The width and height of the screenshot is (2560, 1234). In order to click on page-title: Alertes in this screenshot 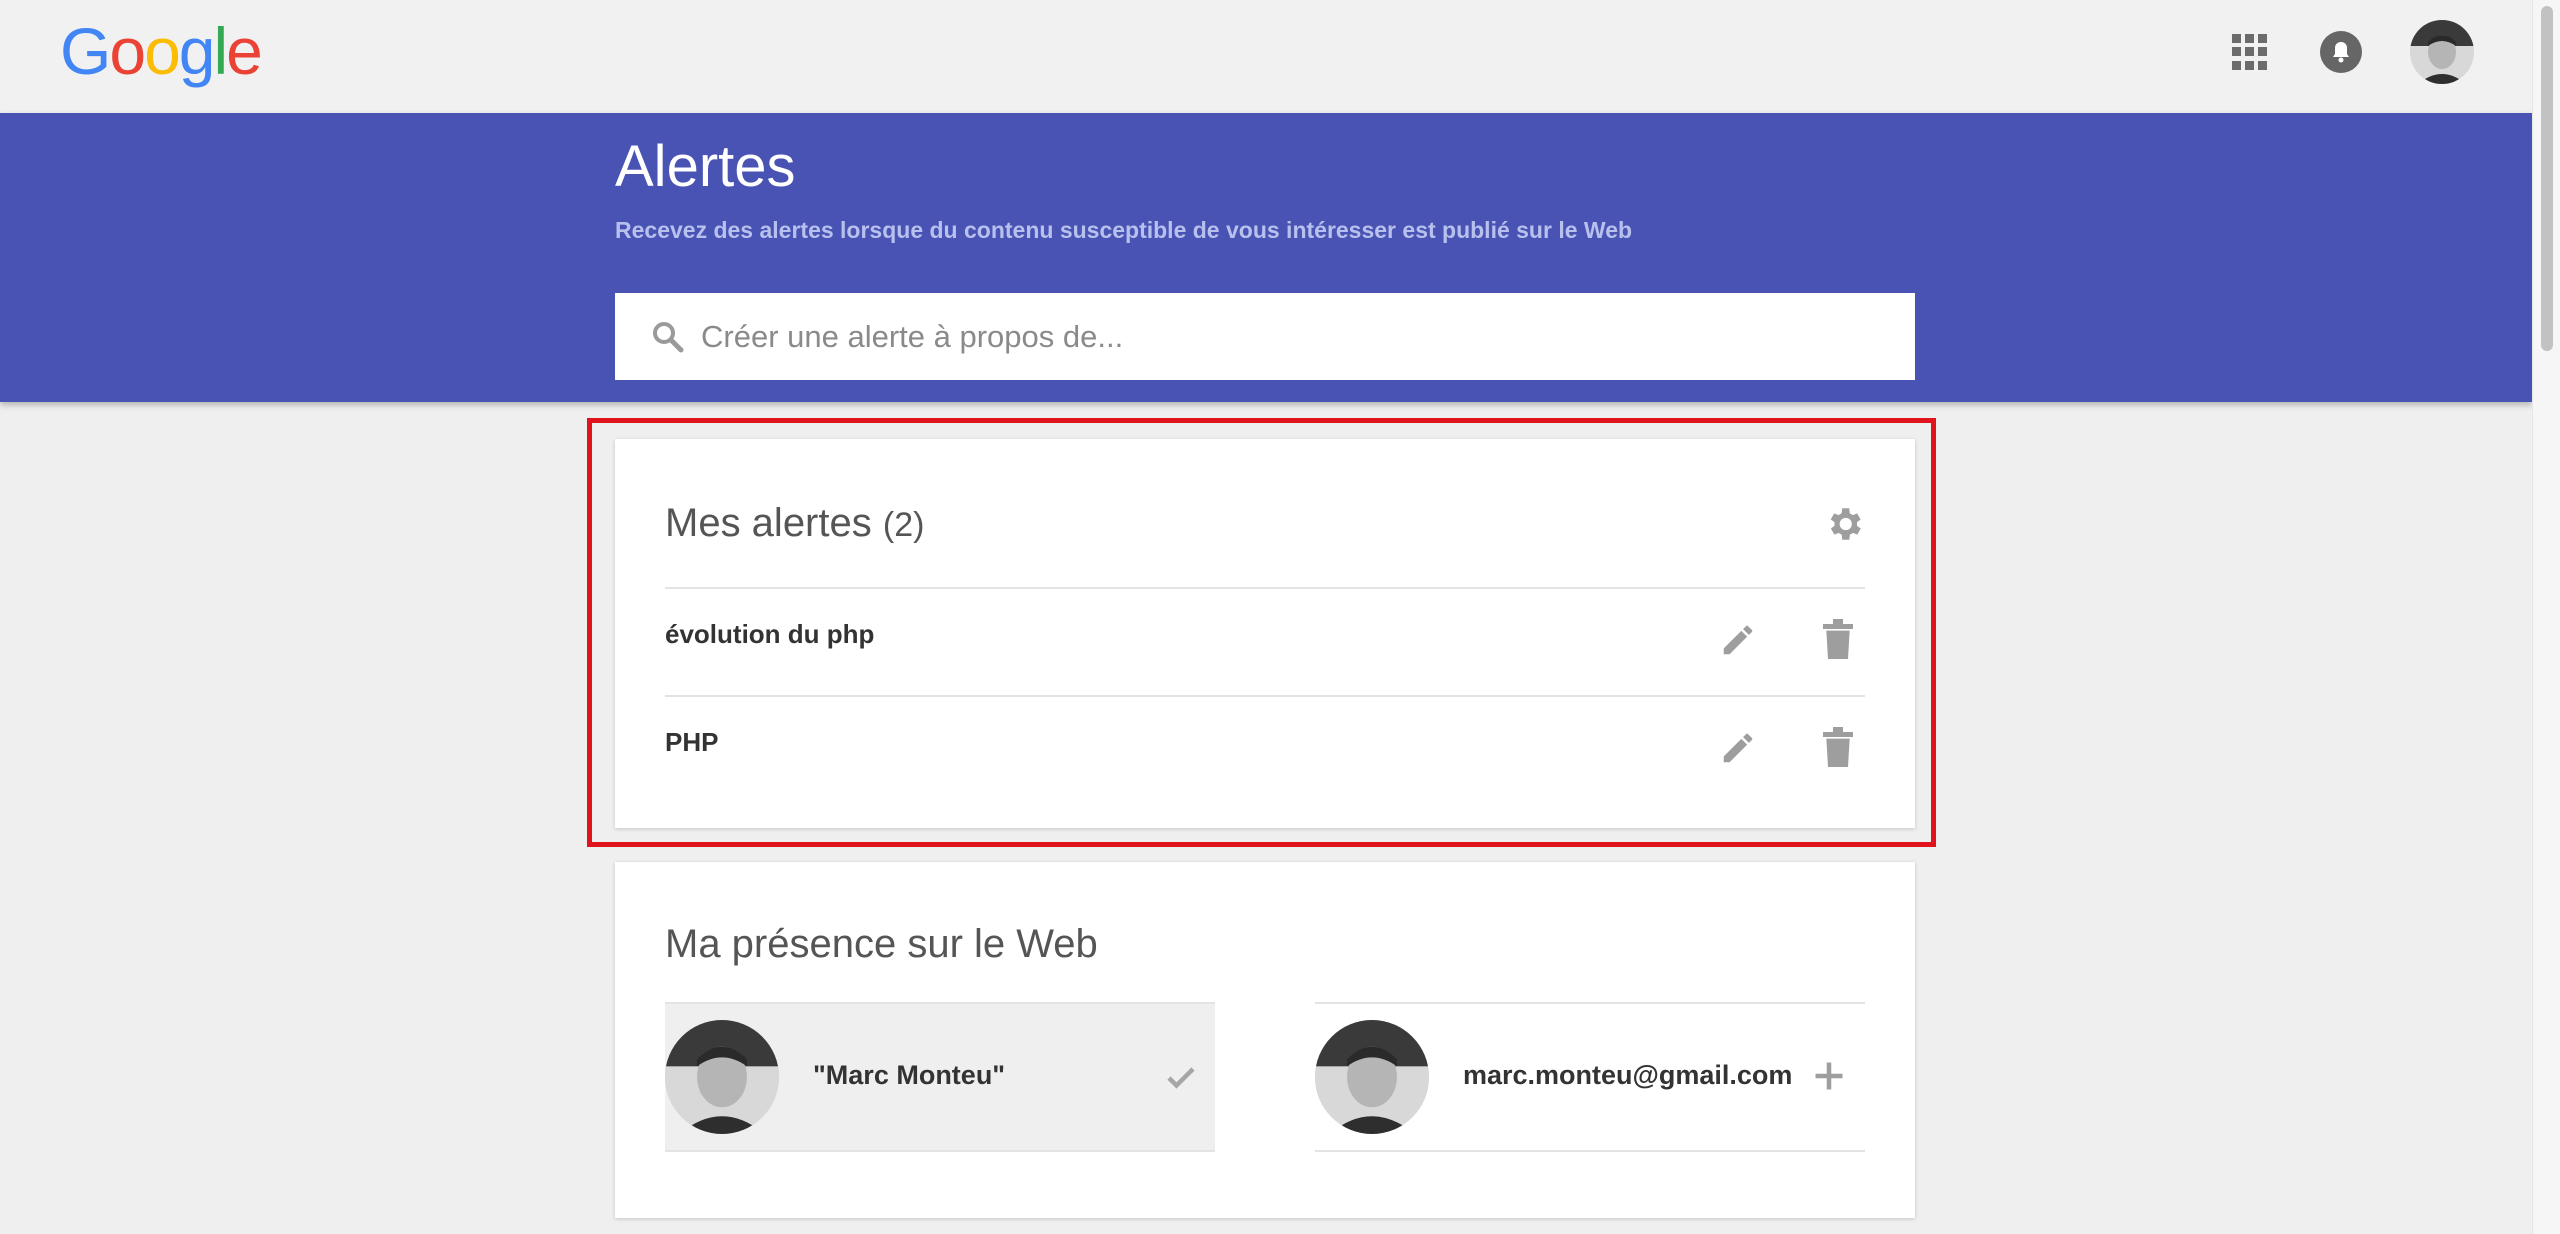, I will do `click(705, 166)`.